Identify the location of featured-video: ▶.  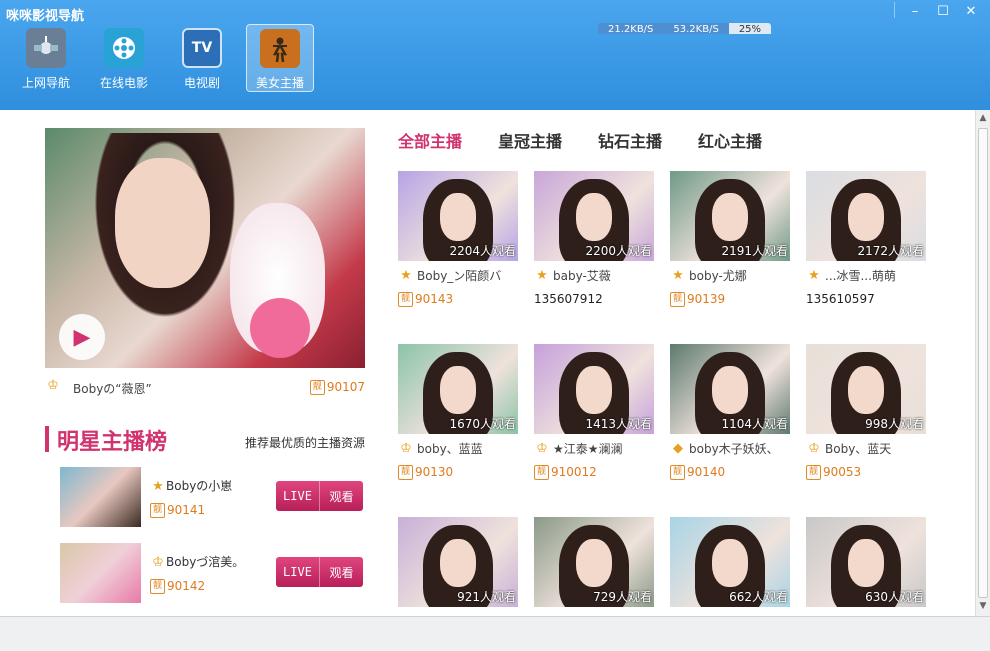
(205, 248).